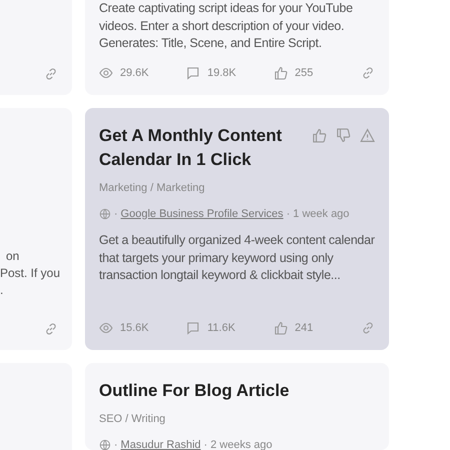 The image size is (450, 450). Describe the element at coordinates (343, 135) in the screenshot. I see `thumbs-down-icon` at that location.